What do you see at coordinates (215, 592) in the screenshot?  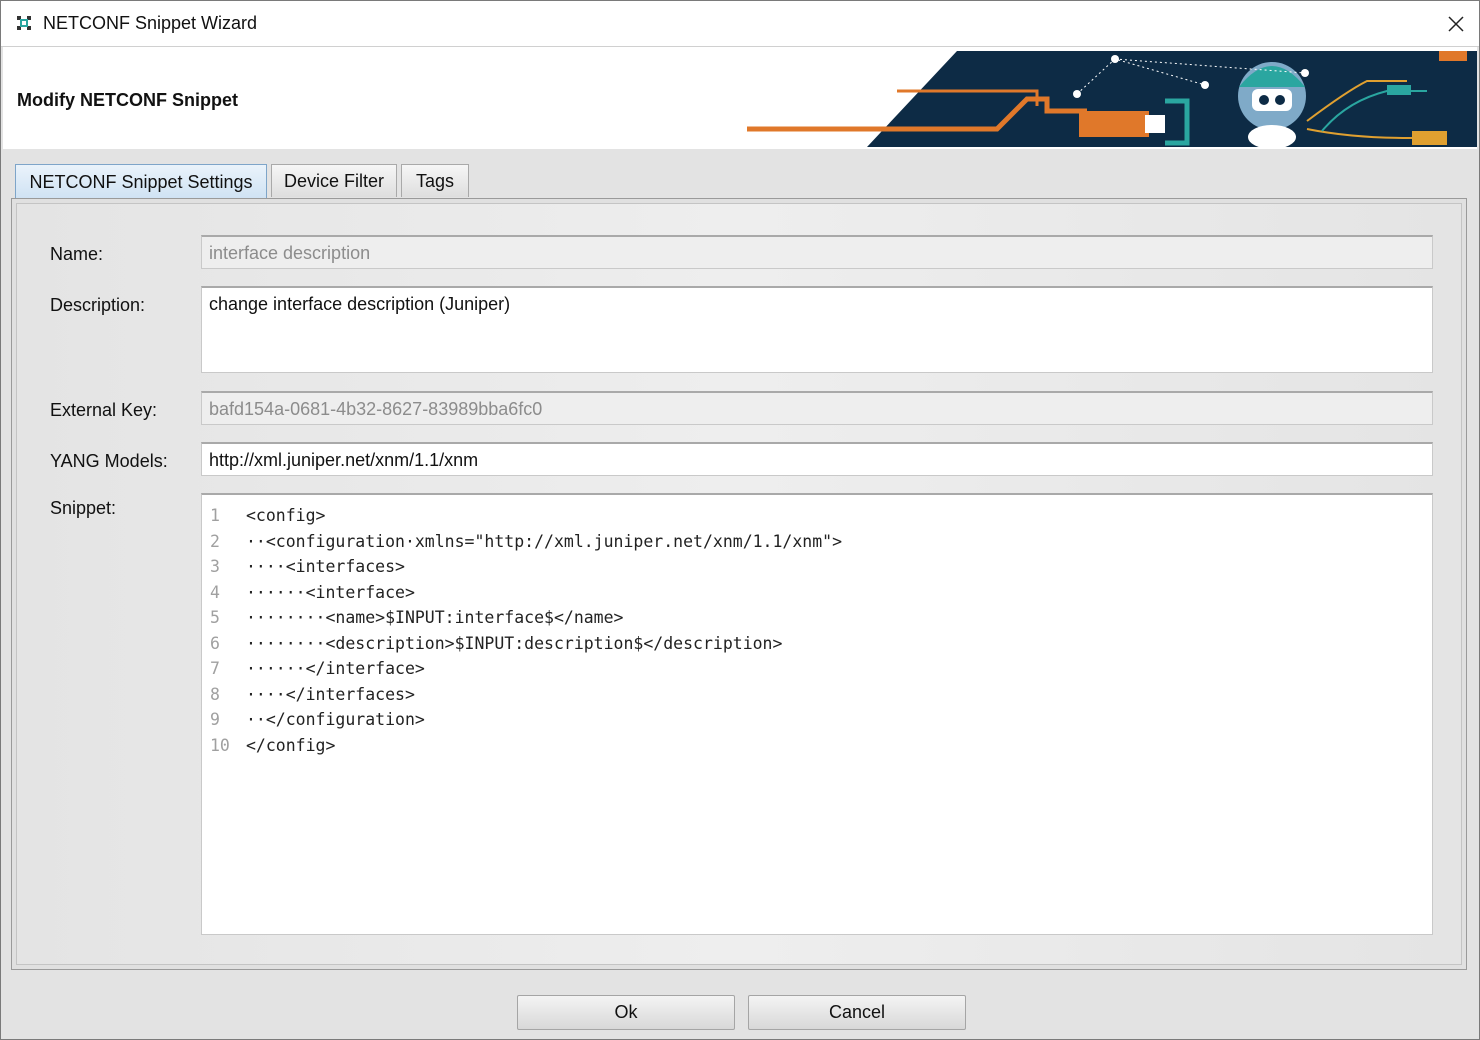 I see `line-number: 4` at bounding box center [215, 592].